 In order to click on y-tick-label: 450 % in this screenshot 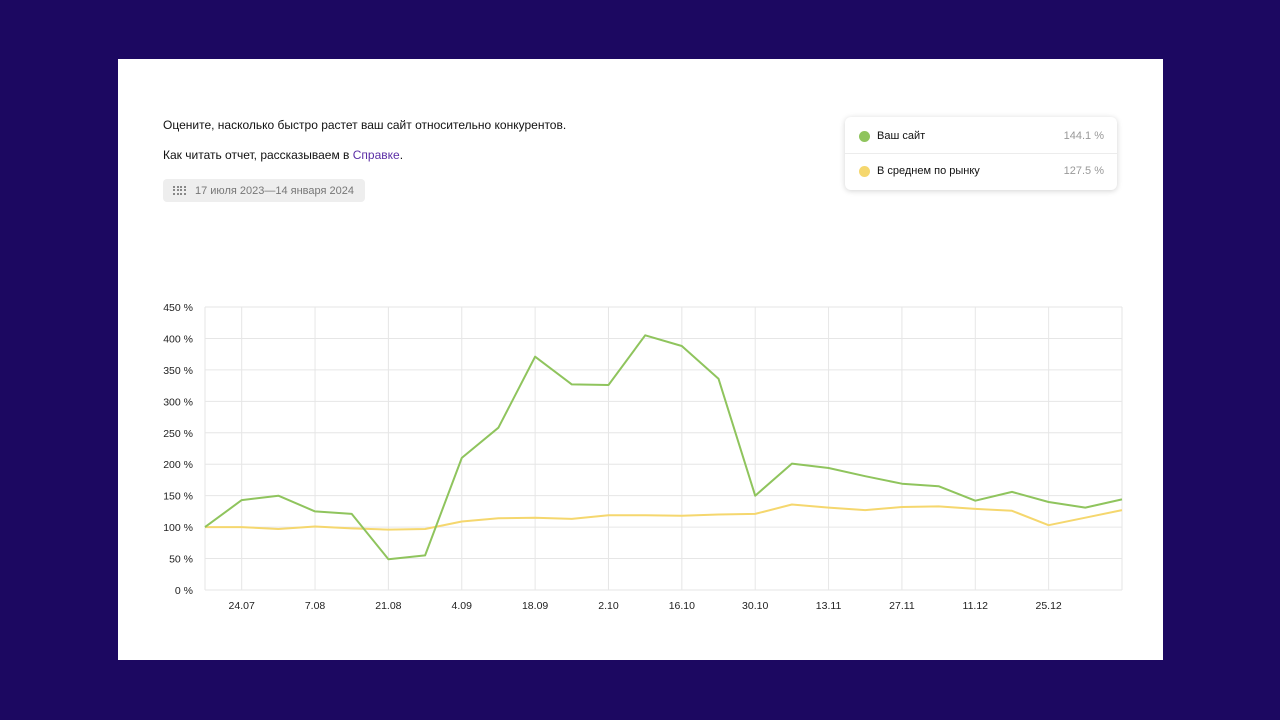, I will do `click(178, 308)`.